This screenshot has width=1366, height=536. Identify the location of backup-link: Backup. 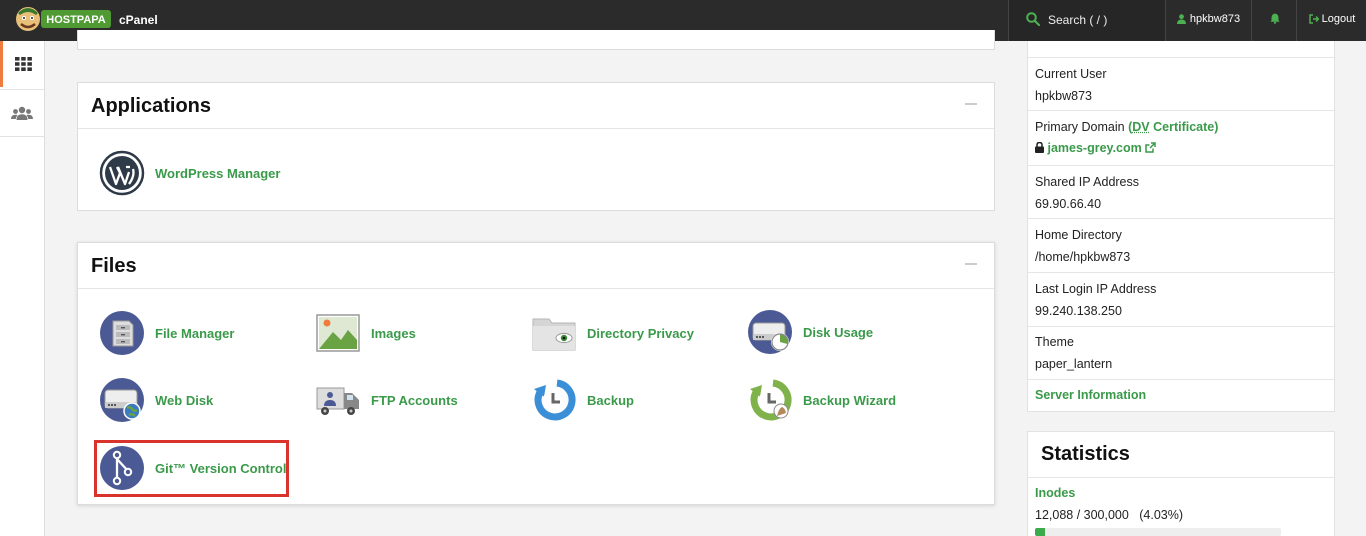
(582, 400).